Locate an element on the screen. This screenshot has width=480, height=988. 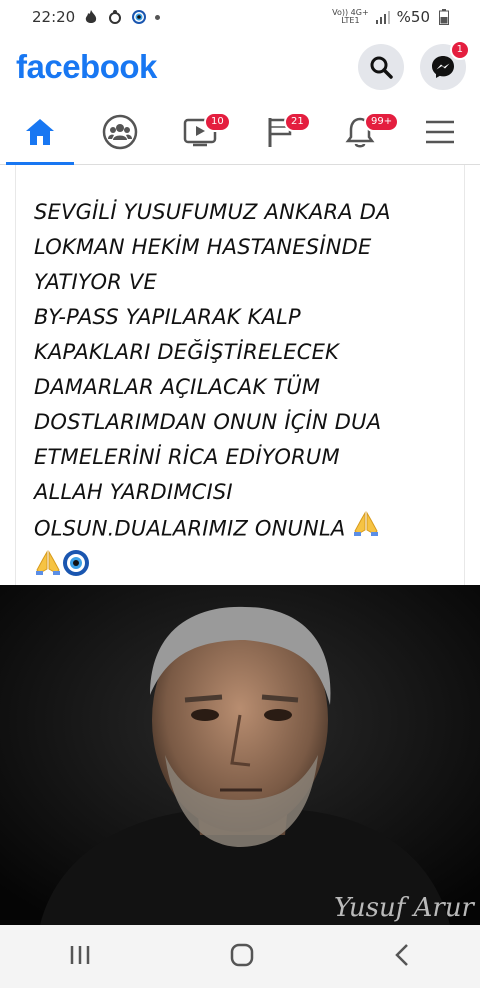
home-nav-button is located at coordinates (242, 957).